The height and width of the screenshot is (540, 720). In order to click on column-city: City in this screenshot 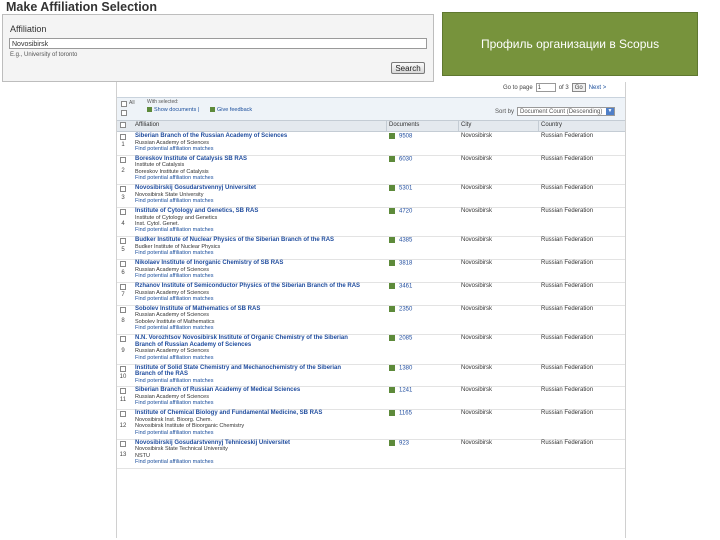, I will do `click(466, 125)`.